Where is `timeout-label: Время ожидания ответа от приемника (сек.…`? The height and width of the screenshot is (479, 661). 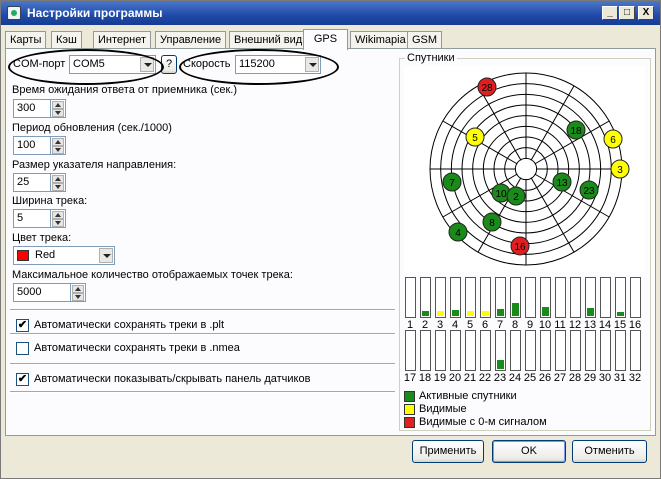 timeout-label: Время ожидания ответа от приемника (сек.… is located at coordinates (125, 90).